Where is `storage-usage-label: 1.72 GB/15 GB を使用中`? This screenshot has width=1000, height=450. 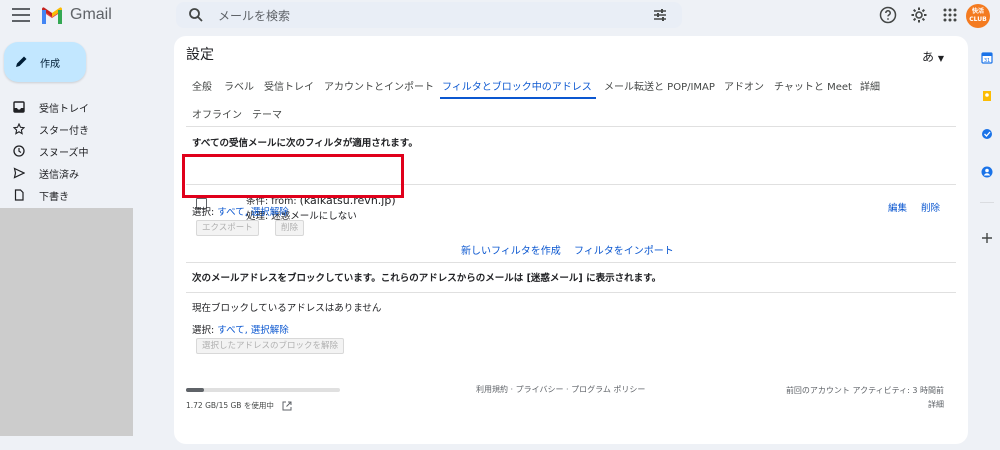
storage-usage-label: 1.72 GB/15 GB を使用中 is located at coordinates (230, 405).